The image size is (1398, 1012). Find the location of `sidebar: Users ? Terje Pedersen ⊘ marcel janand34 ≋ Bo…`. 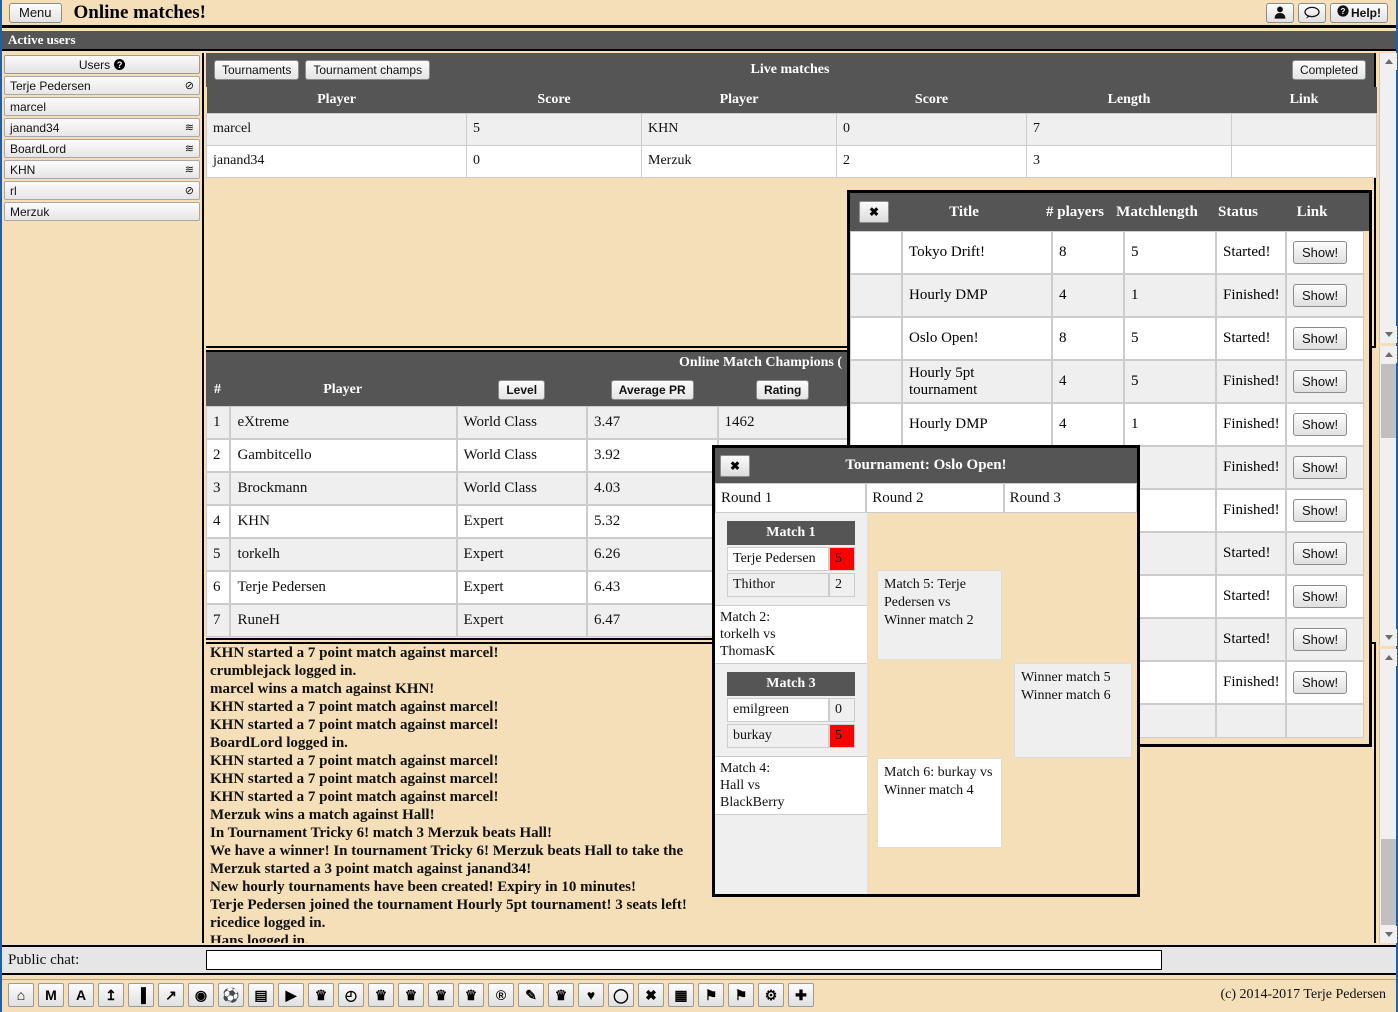

sidebar: Users ? Terje Pedersen ⊘ marcel janand34 ≋ Bo… is located at coordinates (103, 498).